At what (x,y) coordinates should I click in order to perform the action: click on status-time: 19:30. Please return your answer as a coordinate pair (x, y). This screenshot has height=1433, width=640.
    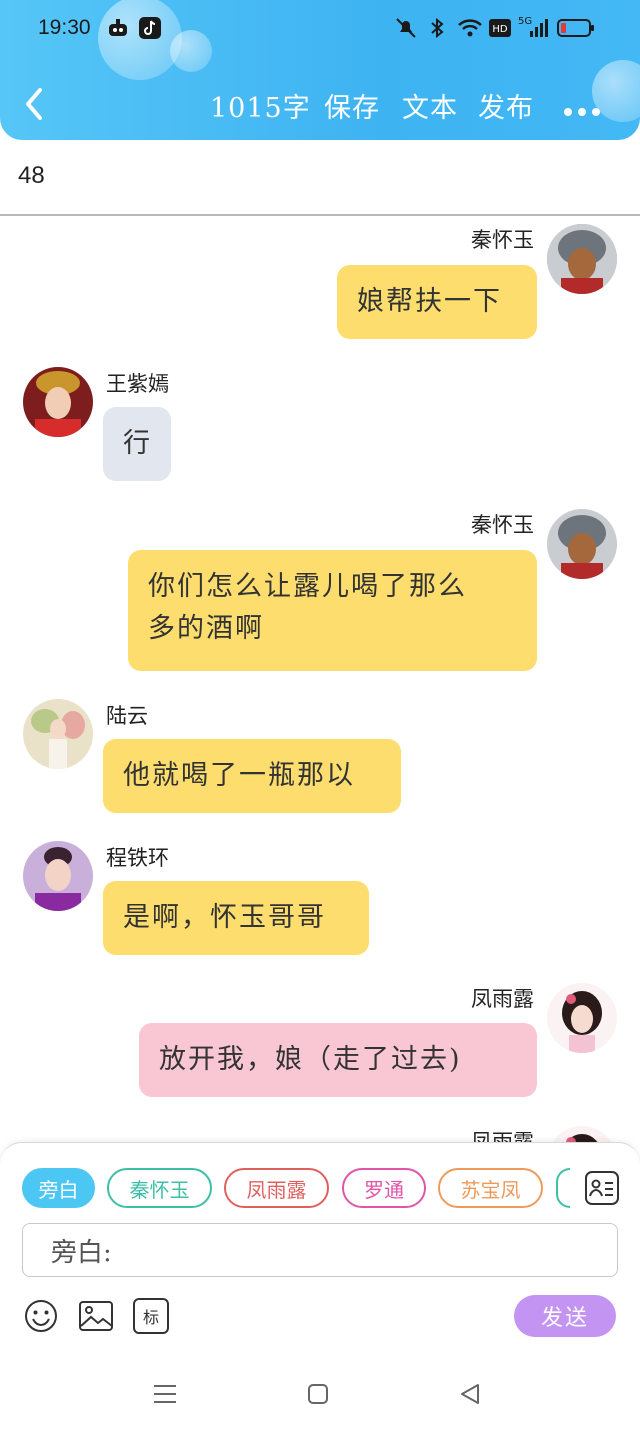
    Looking at the image, I should click on (64, 27).